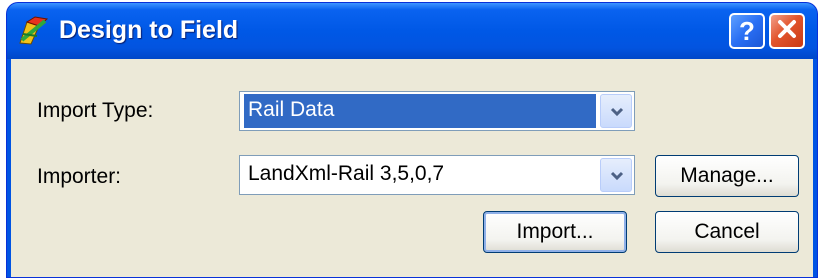 The height and width of the screenshot is (278, 822). I want to click on importer-value: LandXml-Rail 3,5,0,7, so click(346, 173).